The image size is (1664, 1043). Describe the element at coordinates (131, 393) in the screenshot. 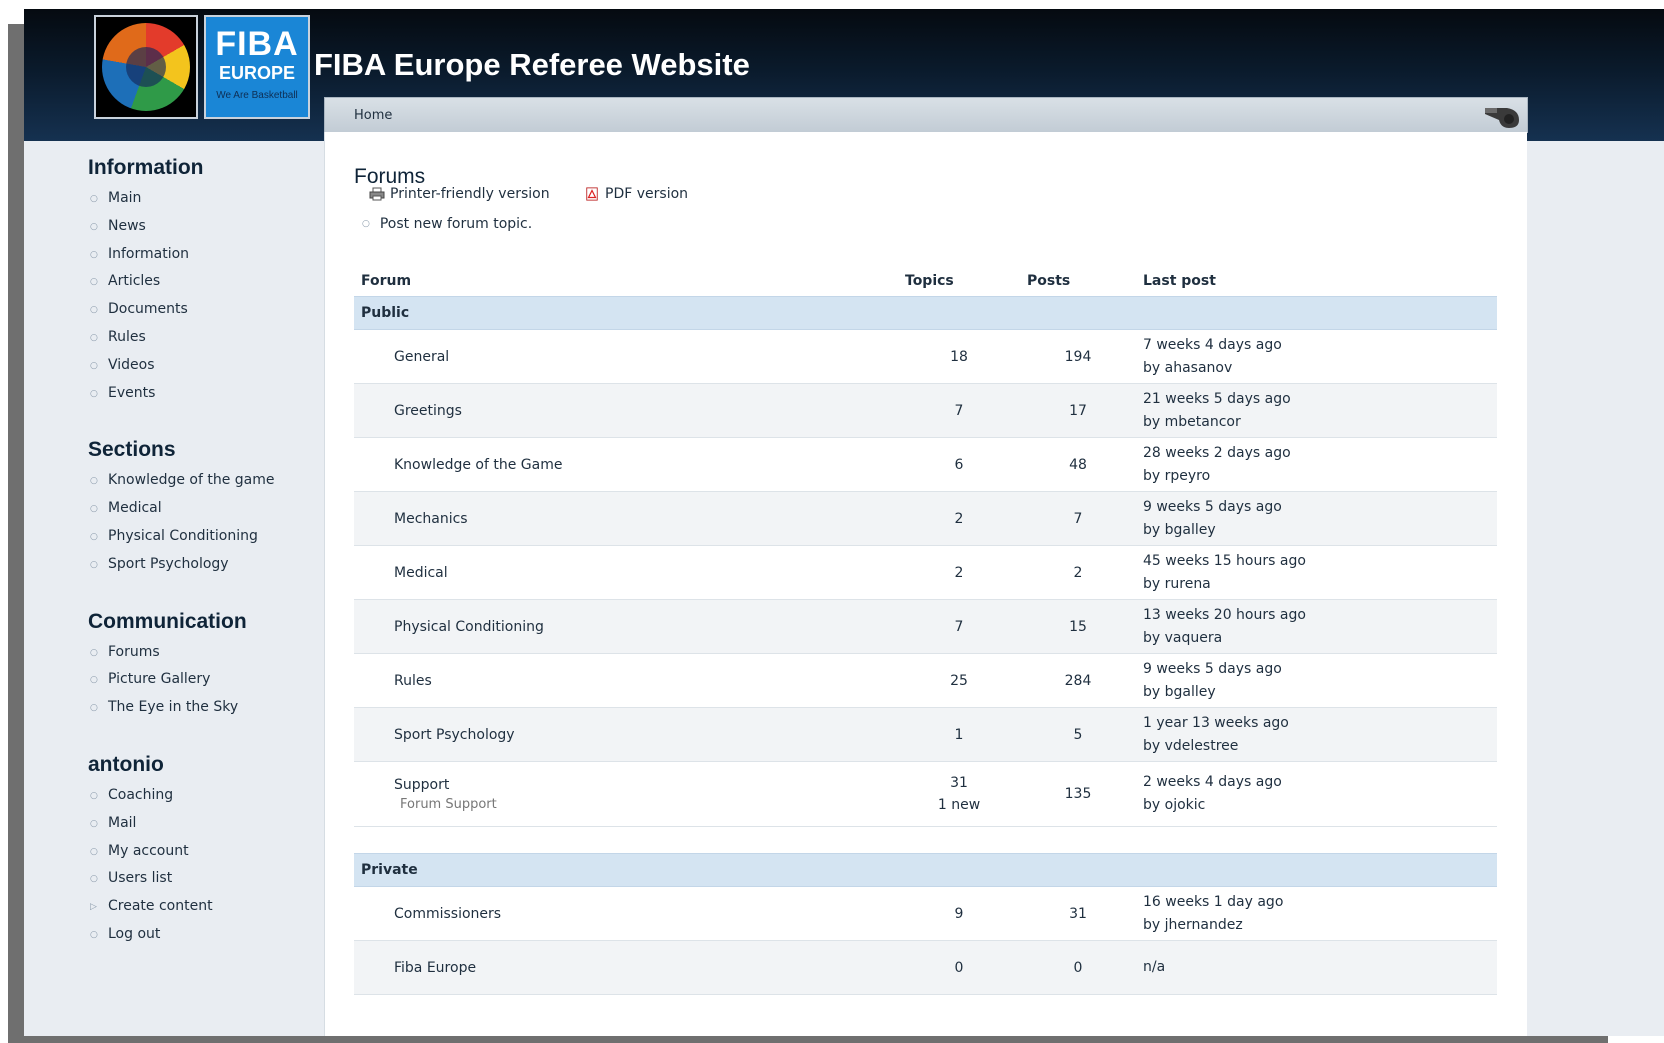

I see `sidebar-item-label: Events` at that location.